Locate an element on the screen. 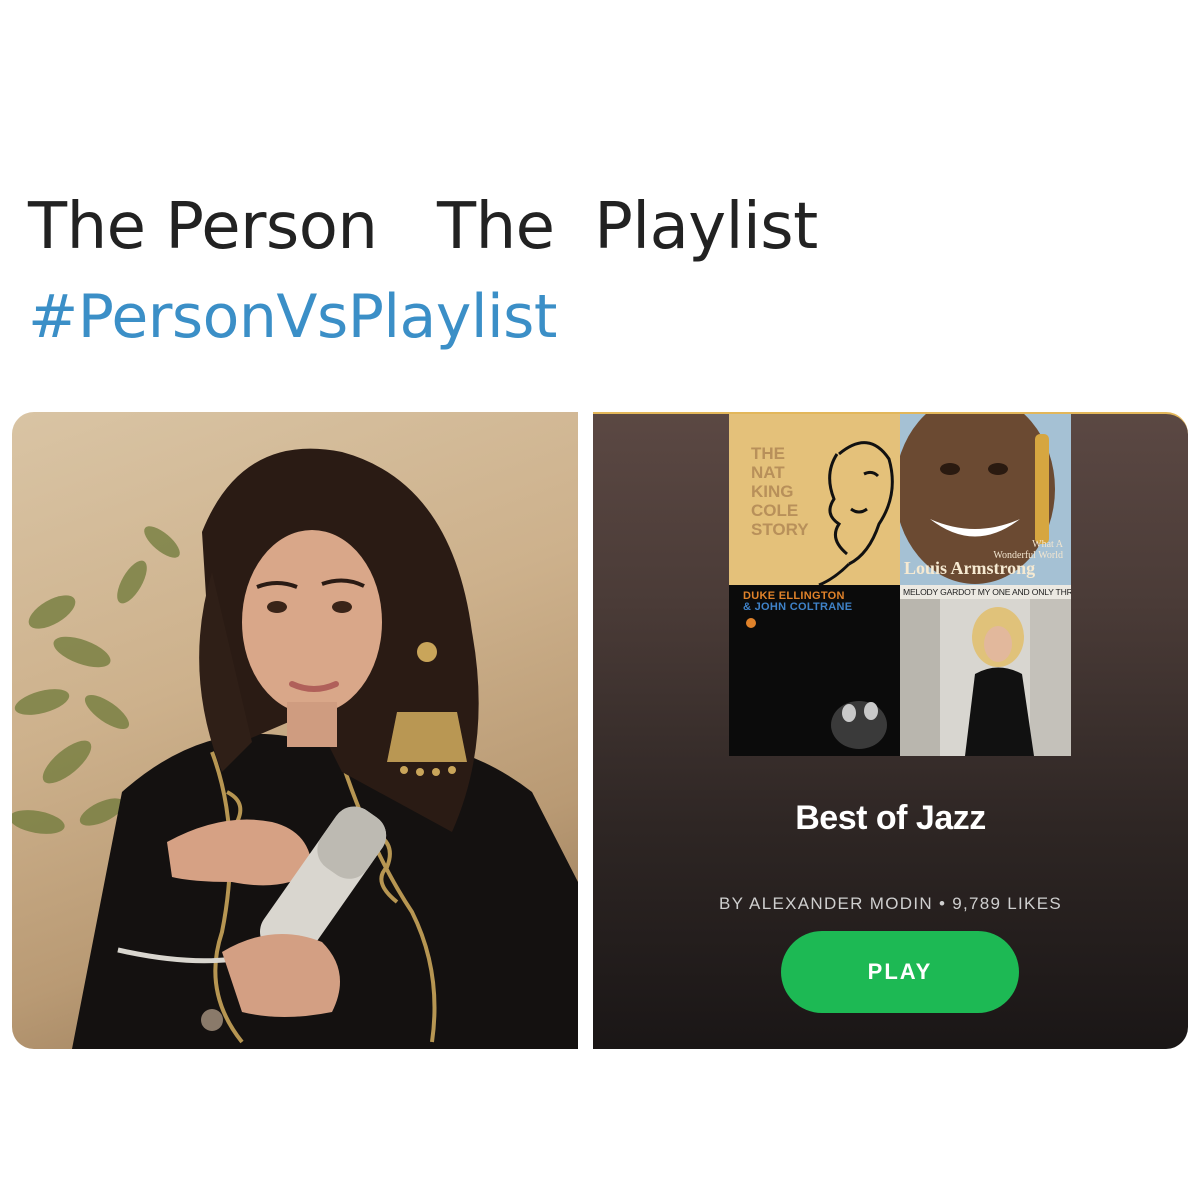 The height and width of the screenshot is (1200, 1200). louis-armstrong-name: Louis Armstrong is located at coordinates (970, 568).